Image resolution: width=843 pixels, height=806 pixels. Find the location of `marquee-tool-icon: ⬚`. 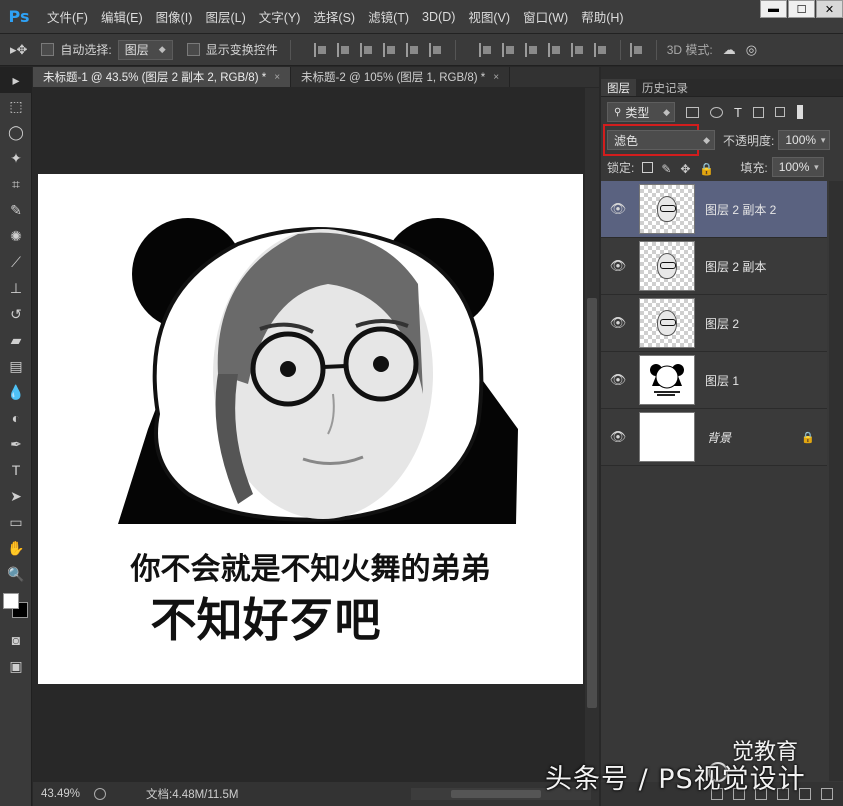

marquee-tool-icon: ⬚ is located at coordinates (16, 106).